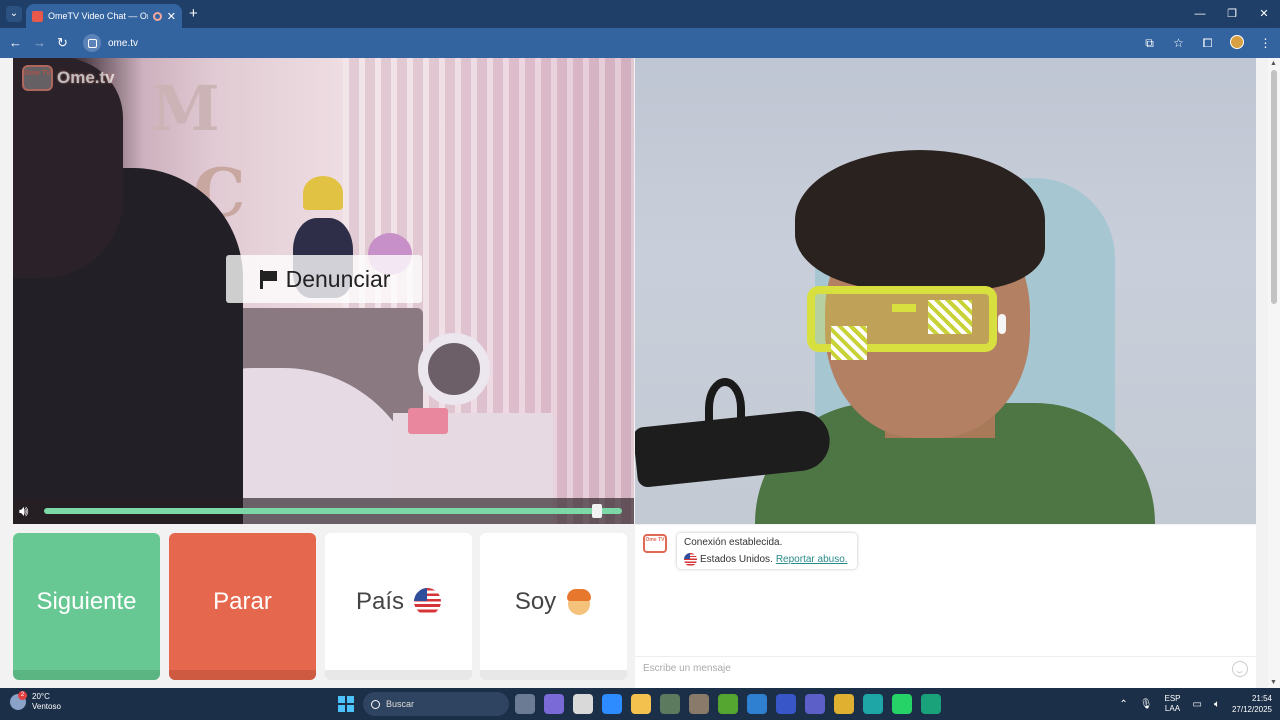 The image size is (1280, 720). I want to click on scroll-thumb, so click(1274, 187).